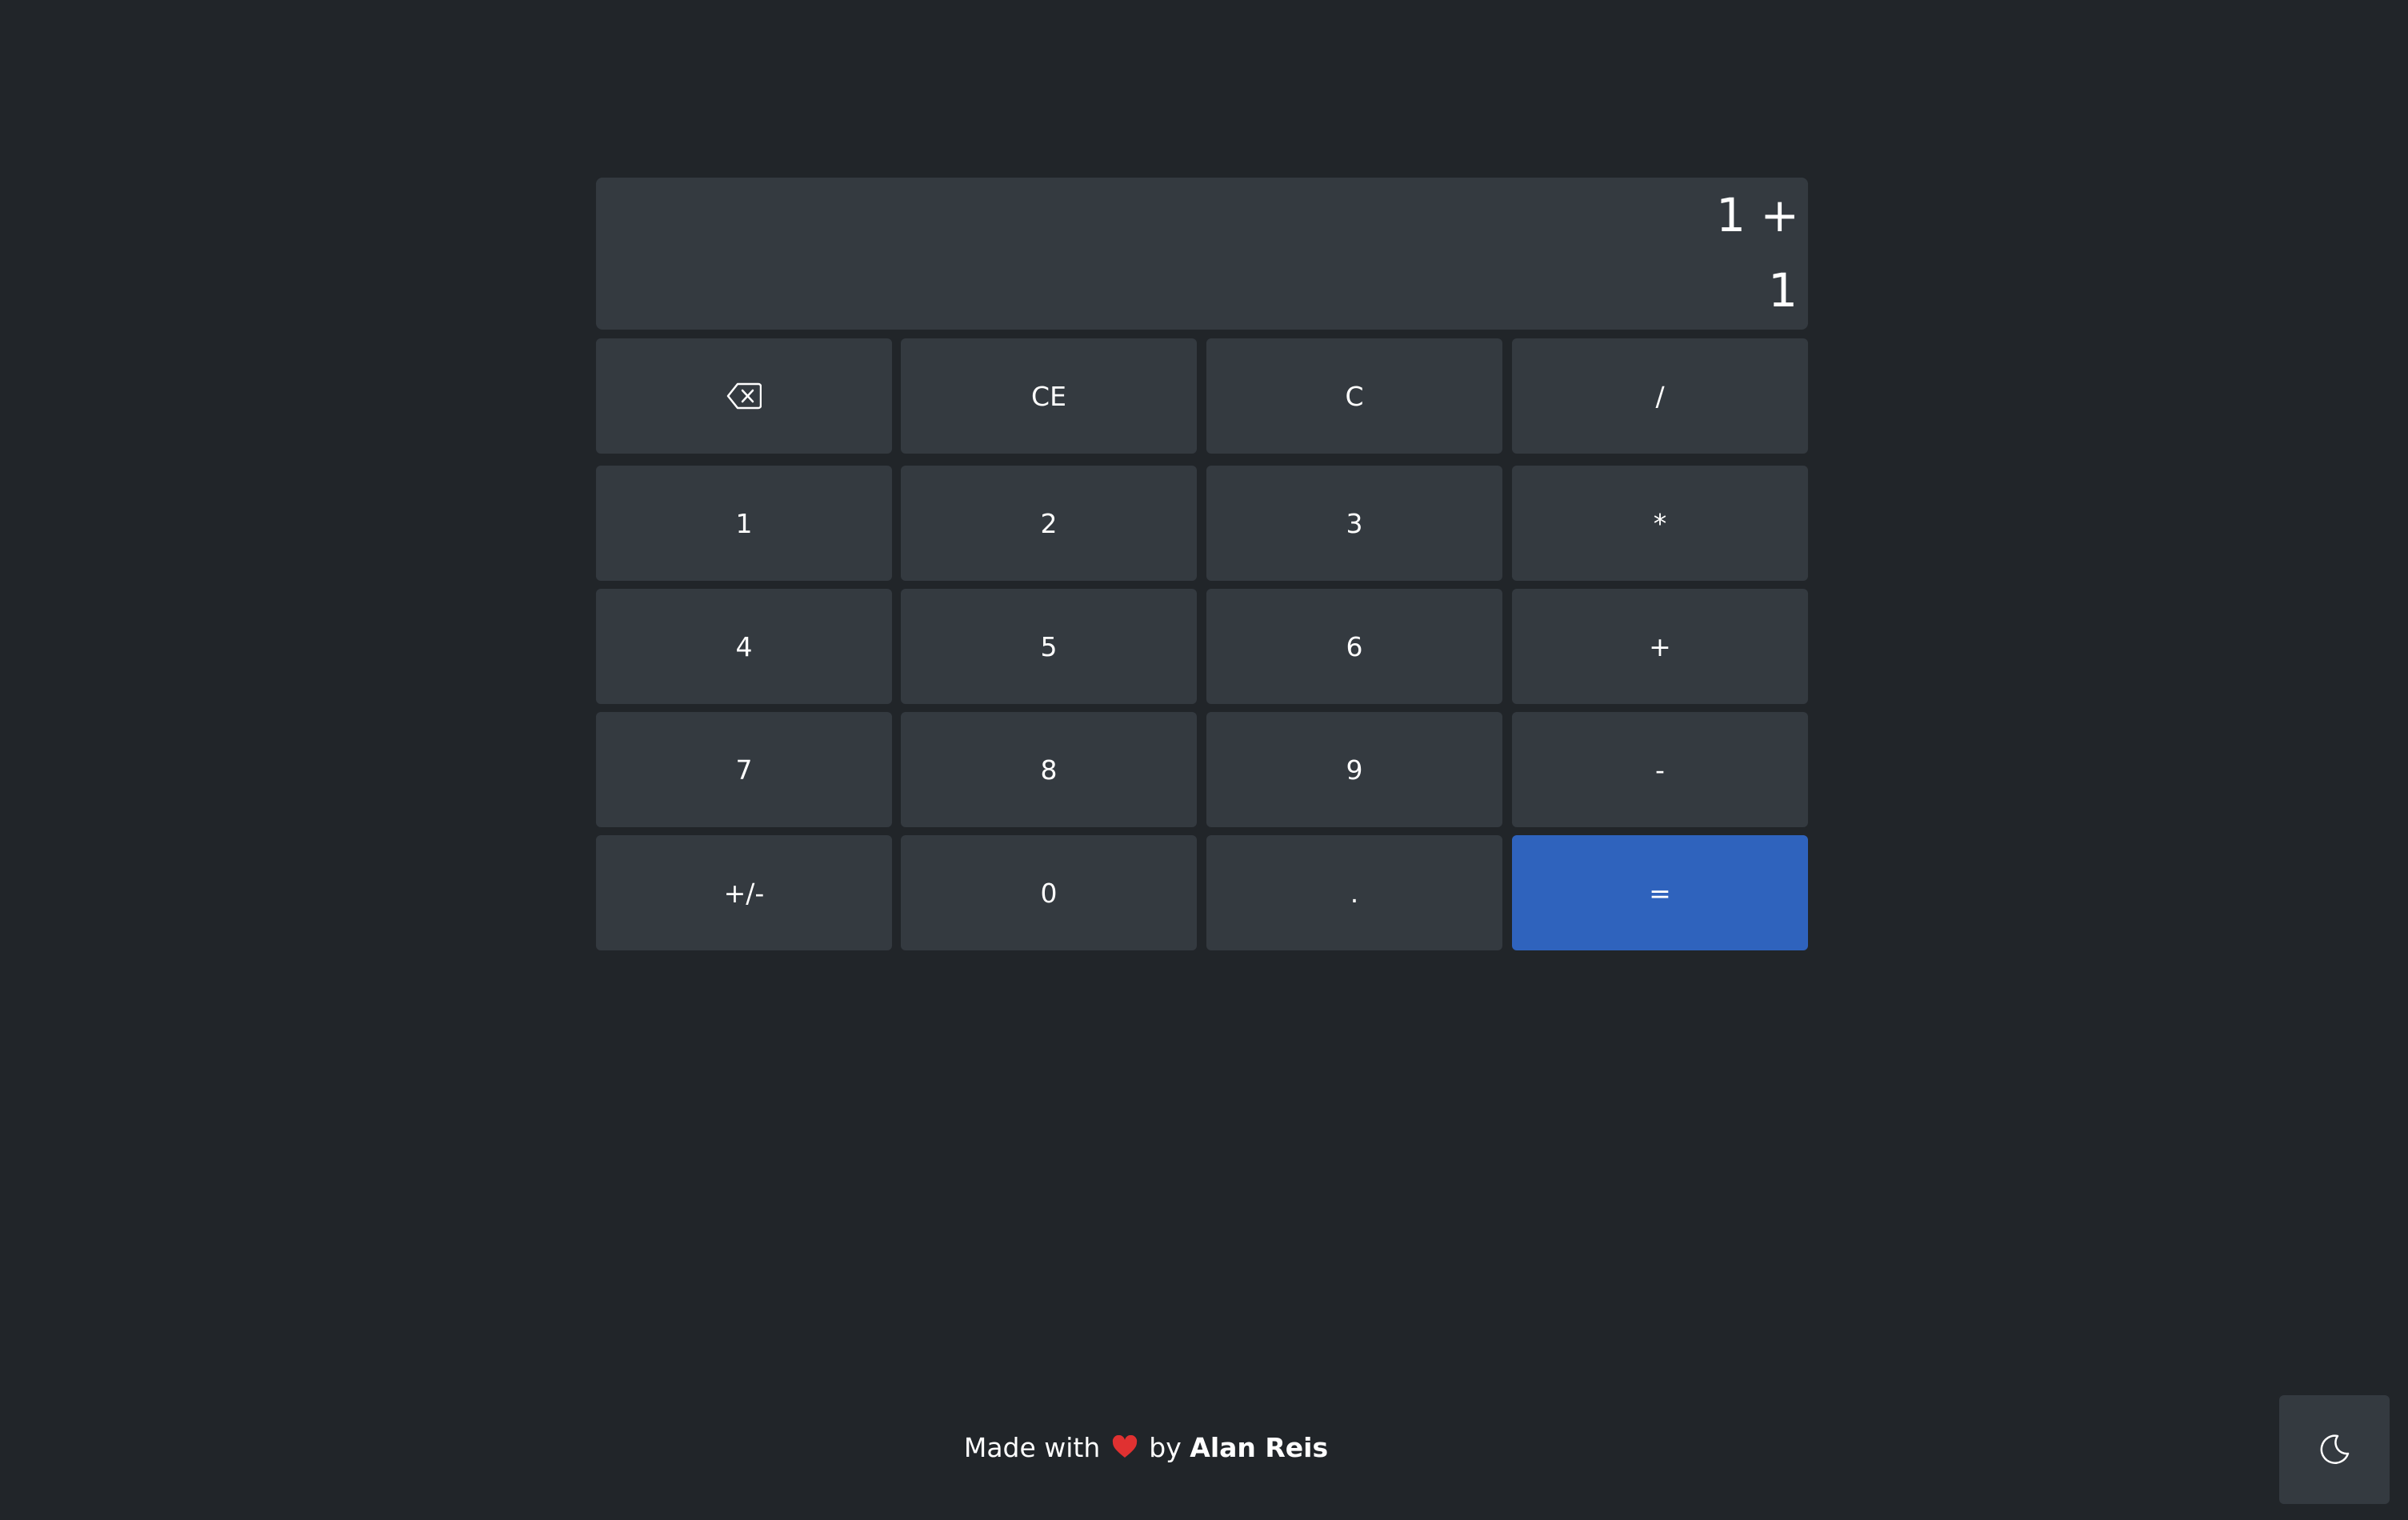 This screenshot has width=2408, height=1520. What do you see at coordinates (1049, 523) in the screenshot?
I see `digit-2-button: 2` at bounding box center [1049, 523].